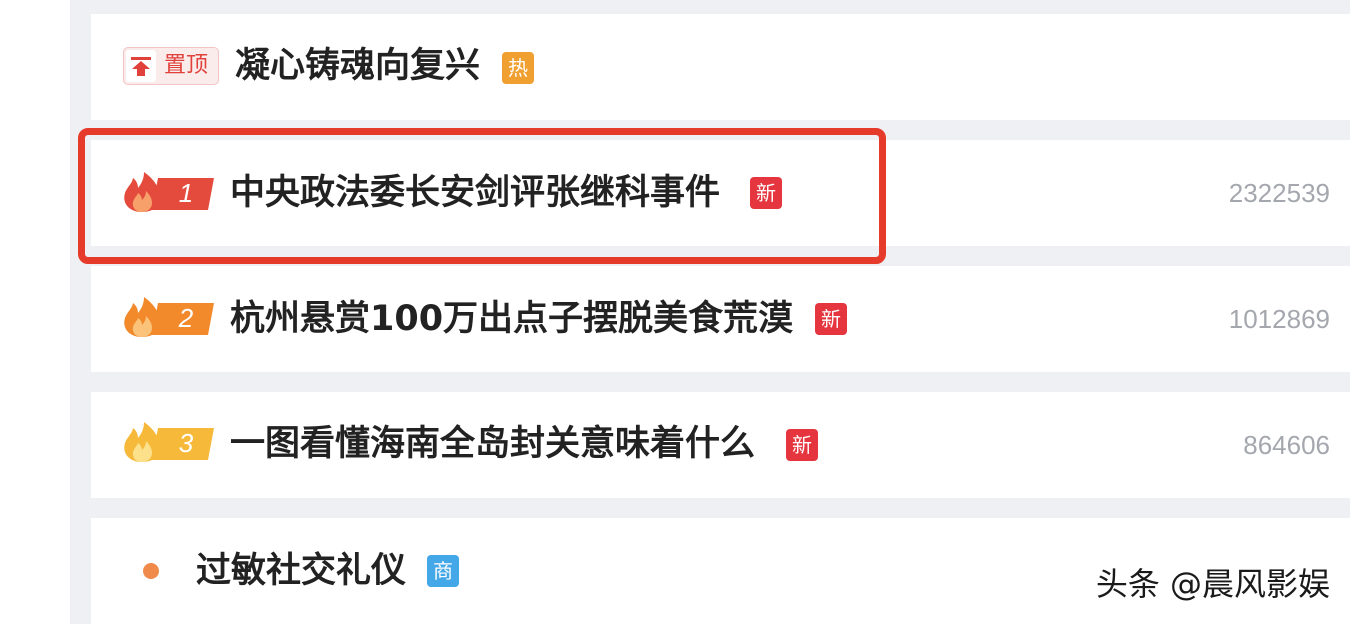 The width and height of the screenshot is (1350, 624). What do you see at coordinates (186, 443) in the screenshot?
I see `rank-number: 3` at bounding box center [186, 443].